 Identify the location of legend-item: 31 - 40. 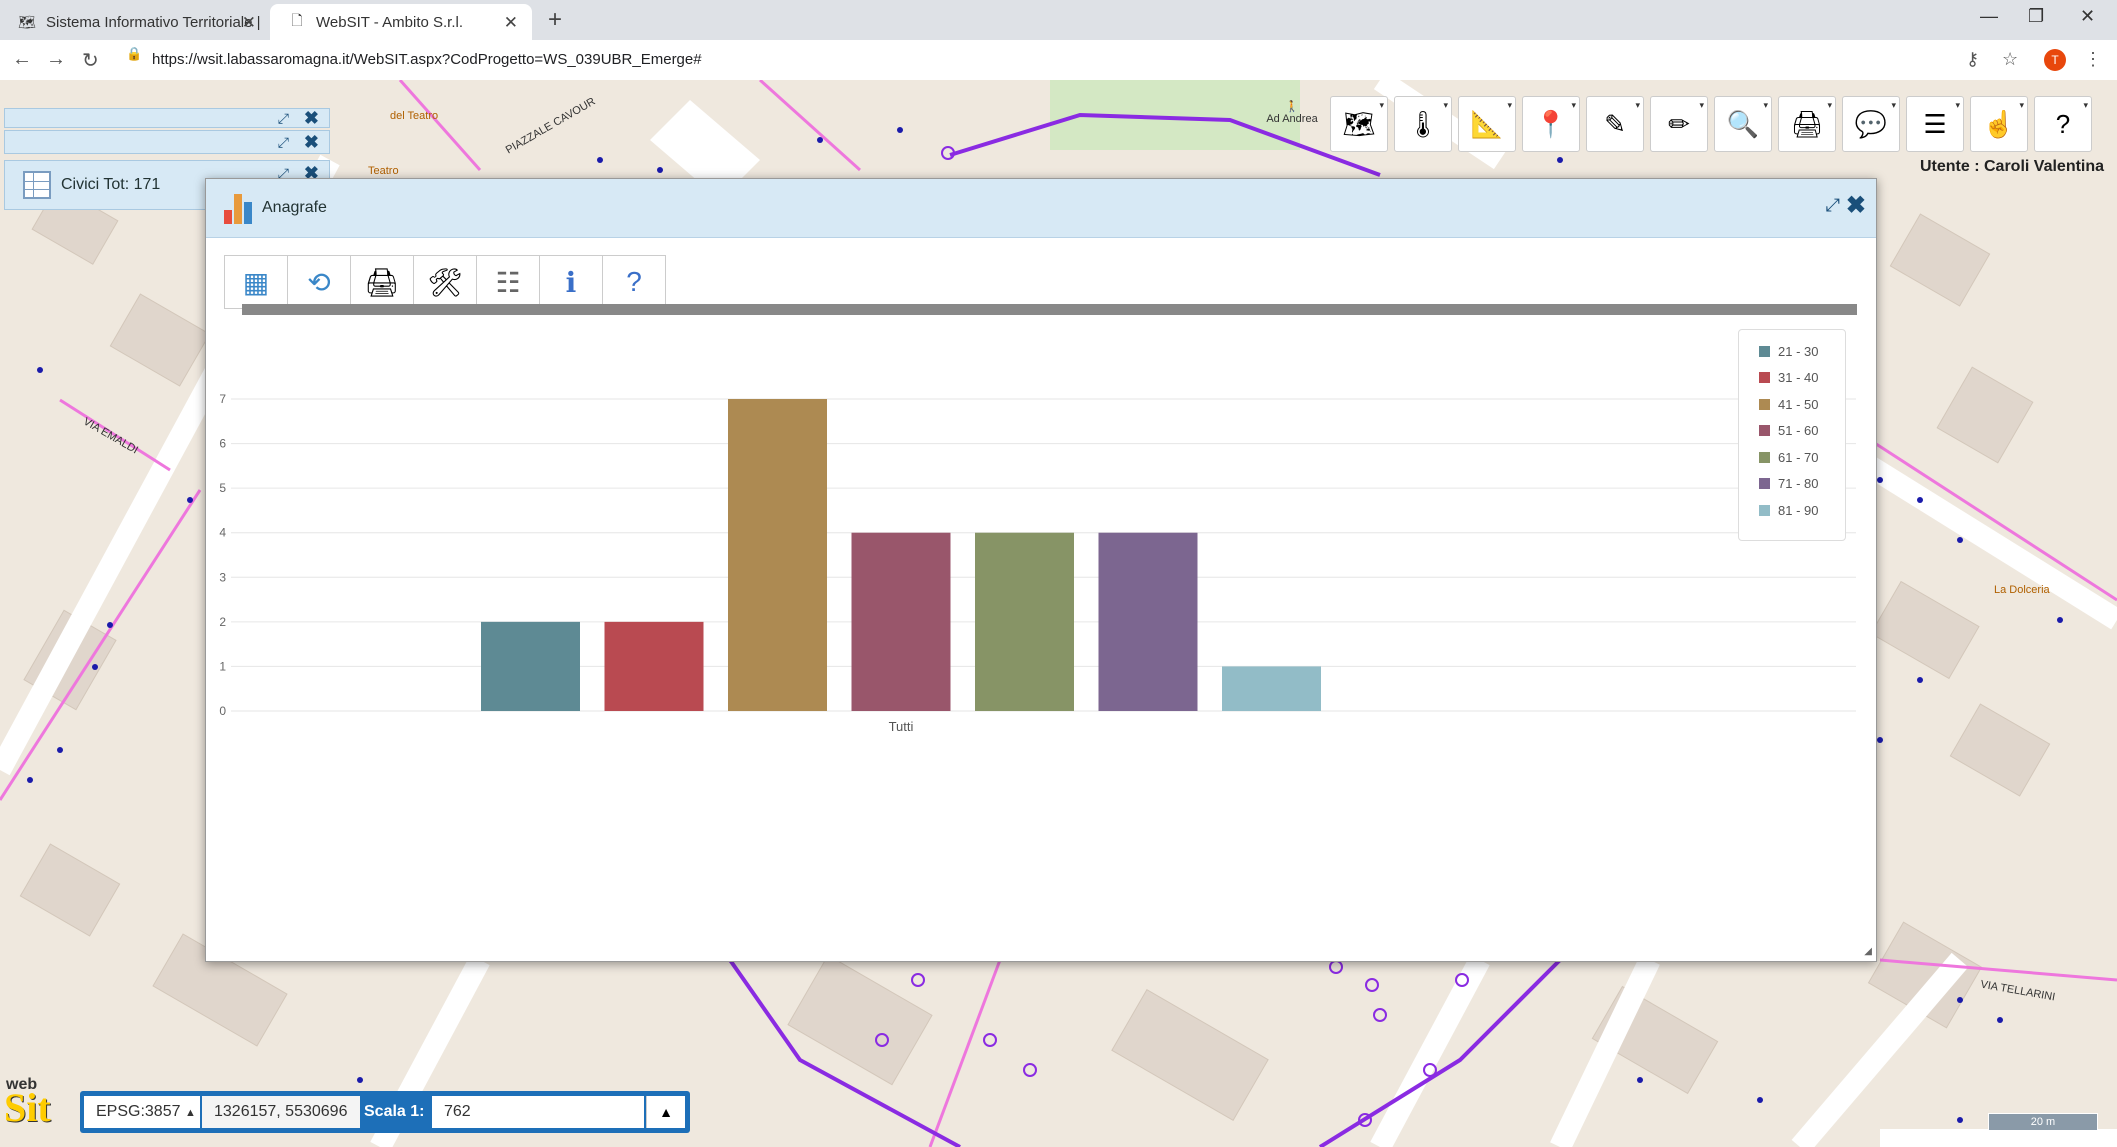
(1792, 378).